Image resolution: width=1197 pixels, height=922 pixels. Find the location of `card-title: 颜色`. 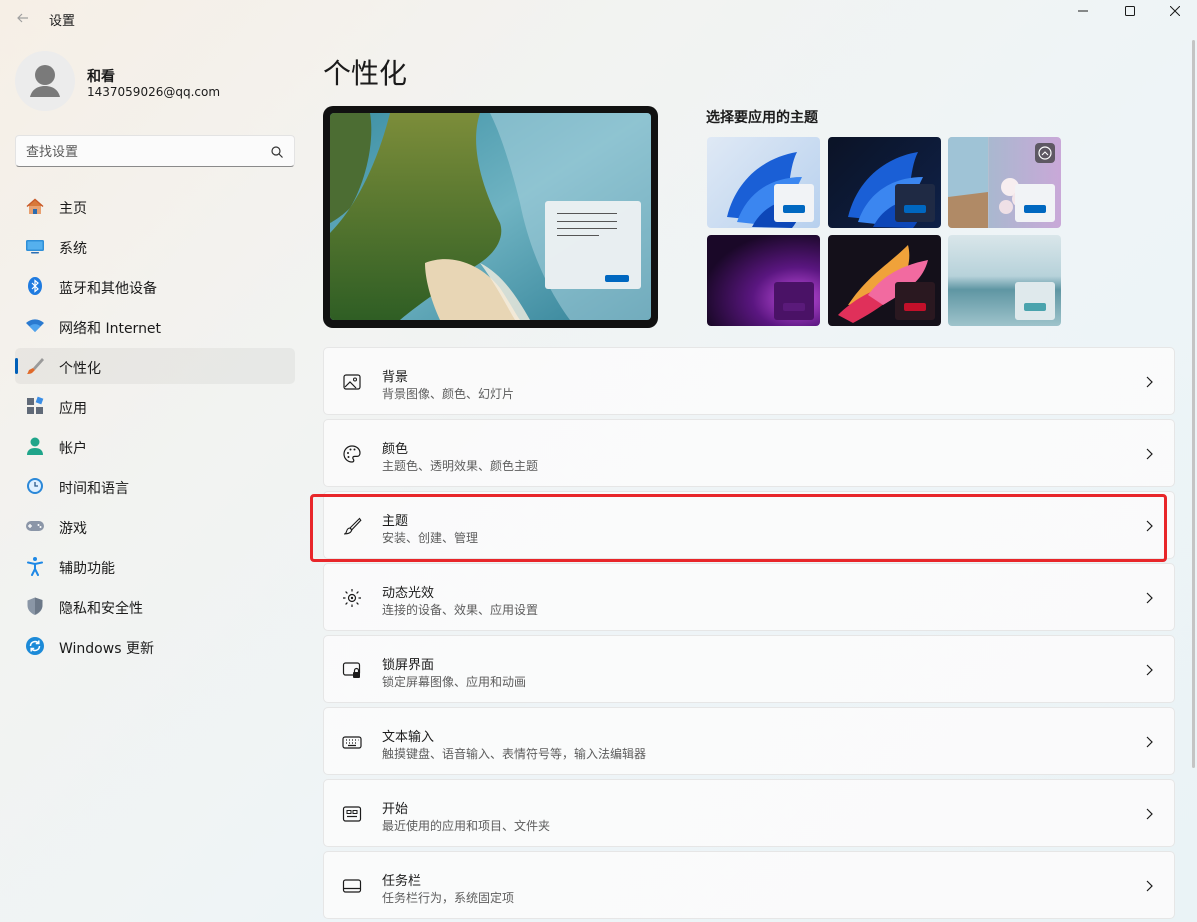

card-title: 颜色 is located at coordinates (395, 449).